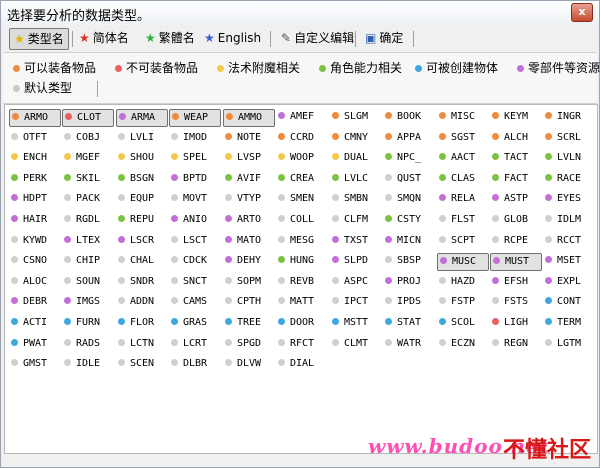  Describe the element at coordinates (408, 323) in the screenshot. I see `type-cell-stat: STAT` at that location.